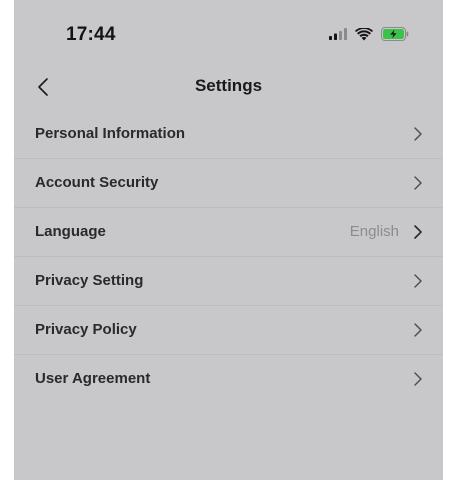 The height and width of the screenshot is (489, 452). I want to click on navigation-bar: Settings, so click(228, 88).